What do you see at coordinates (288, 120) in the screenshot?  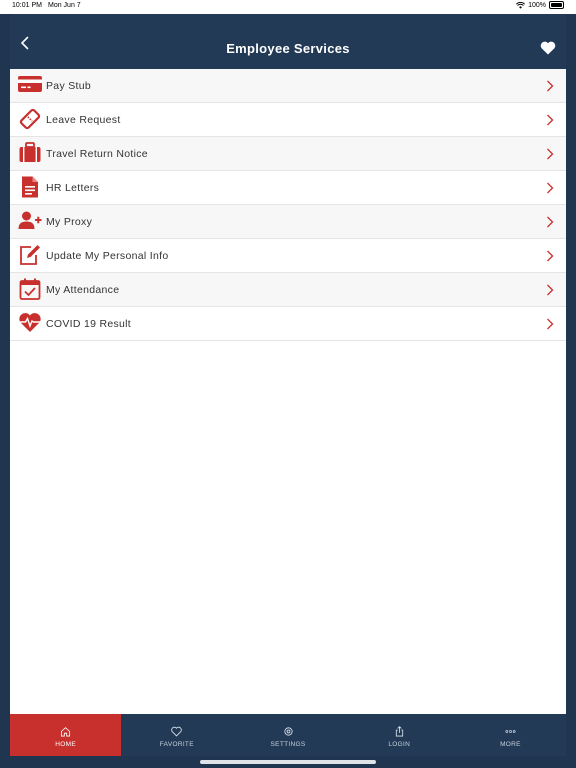 I see `menu-item-leave-request: Leave Request` at bounding box center [288, 120].